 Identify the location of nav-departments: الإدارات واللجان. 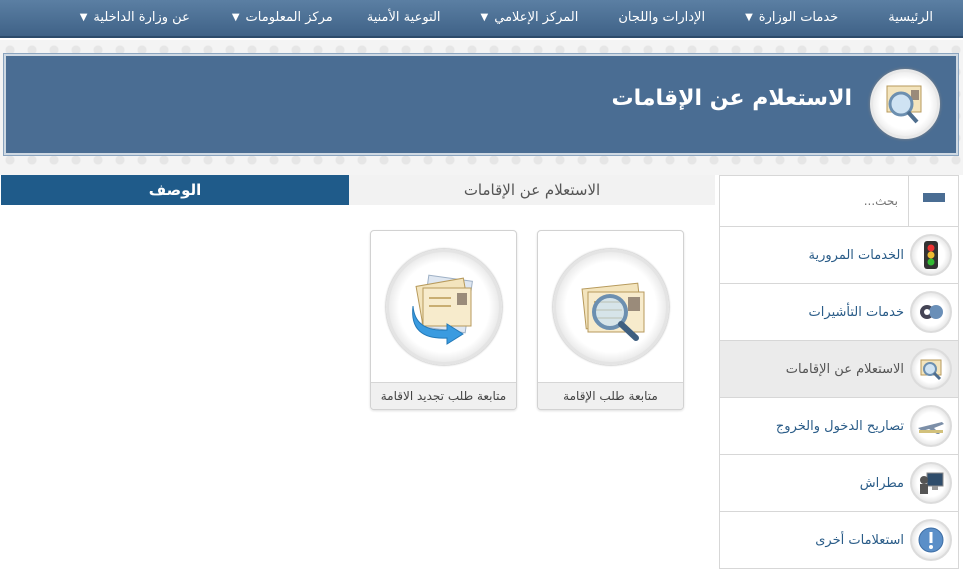
(661, 18).